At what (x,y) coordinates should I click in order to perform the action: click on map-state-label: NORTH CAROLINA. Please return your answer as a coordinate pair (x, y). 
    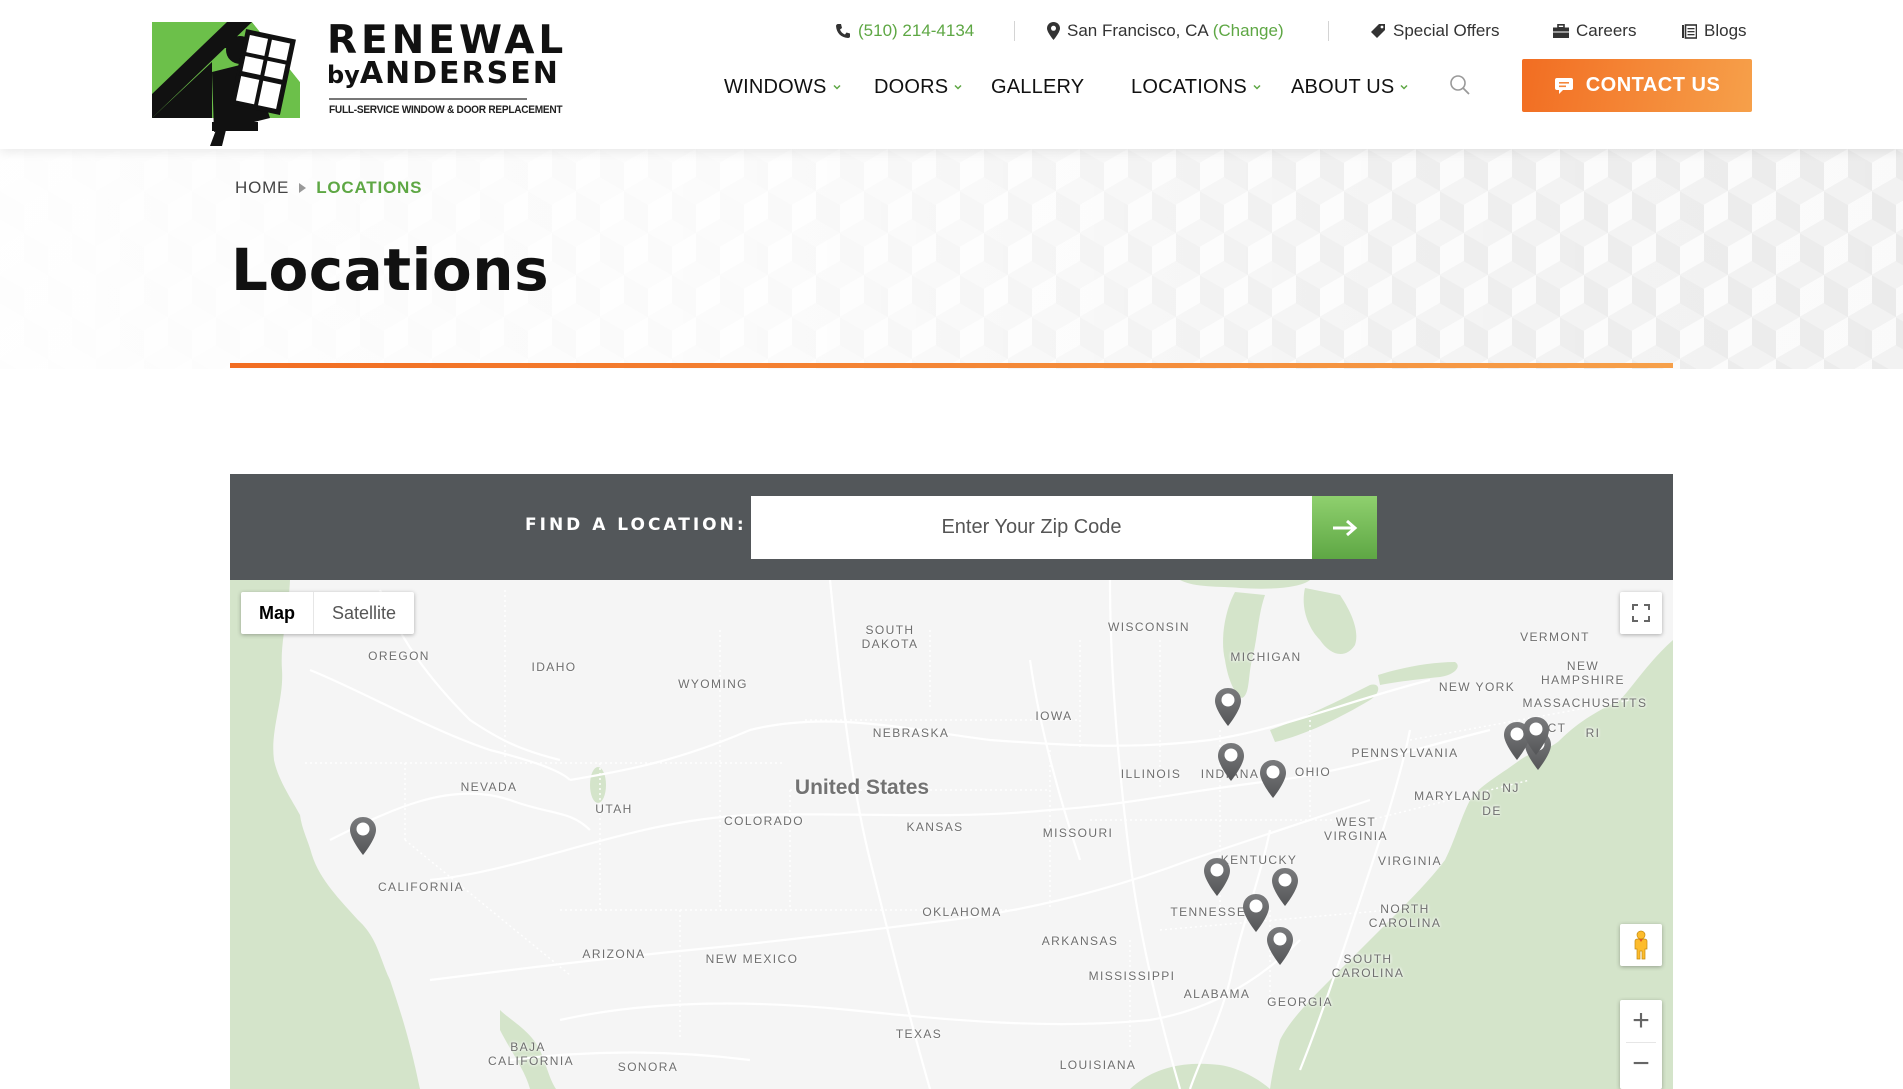
    Looking at the image, I should click on (1405, 916).